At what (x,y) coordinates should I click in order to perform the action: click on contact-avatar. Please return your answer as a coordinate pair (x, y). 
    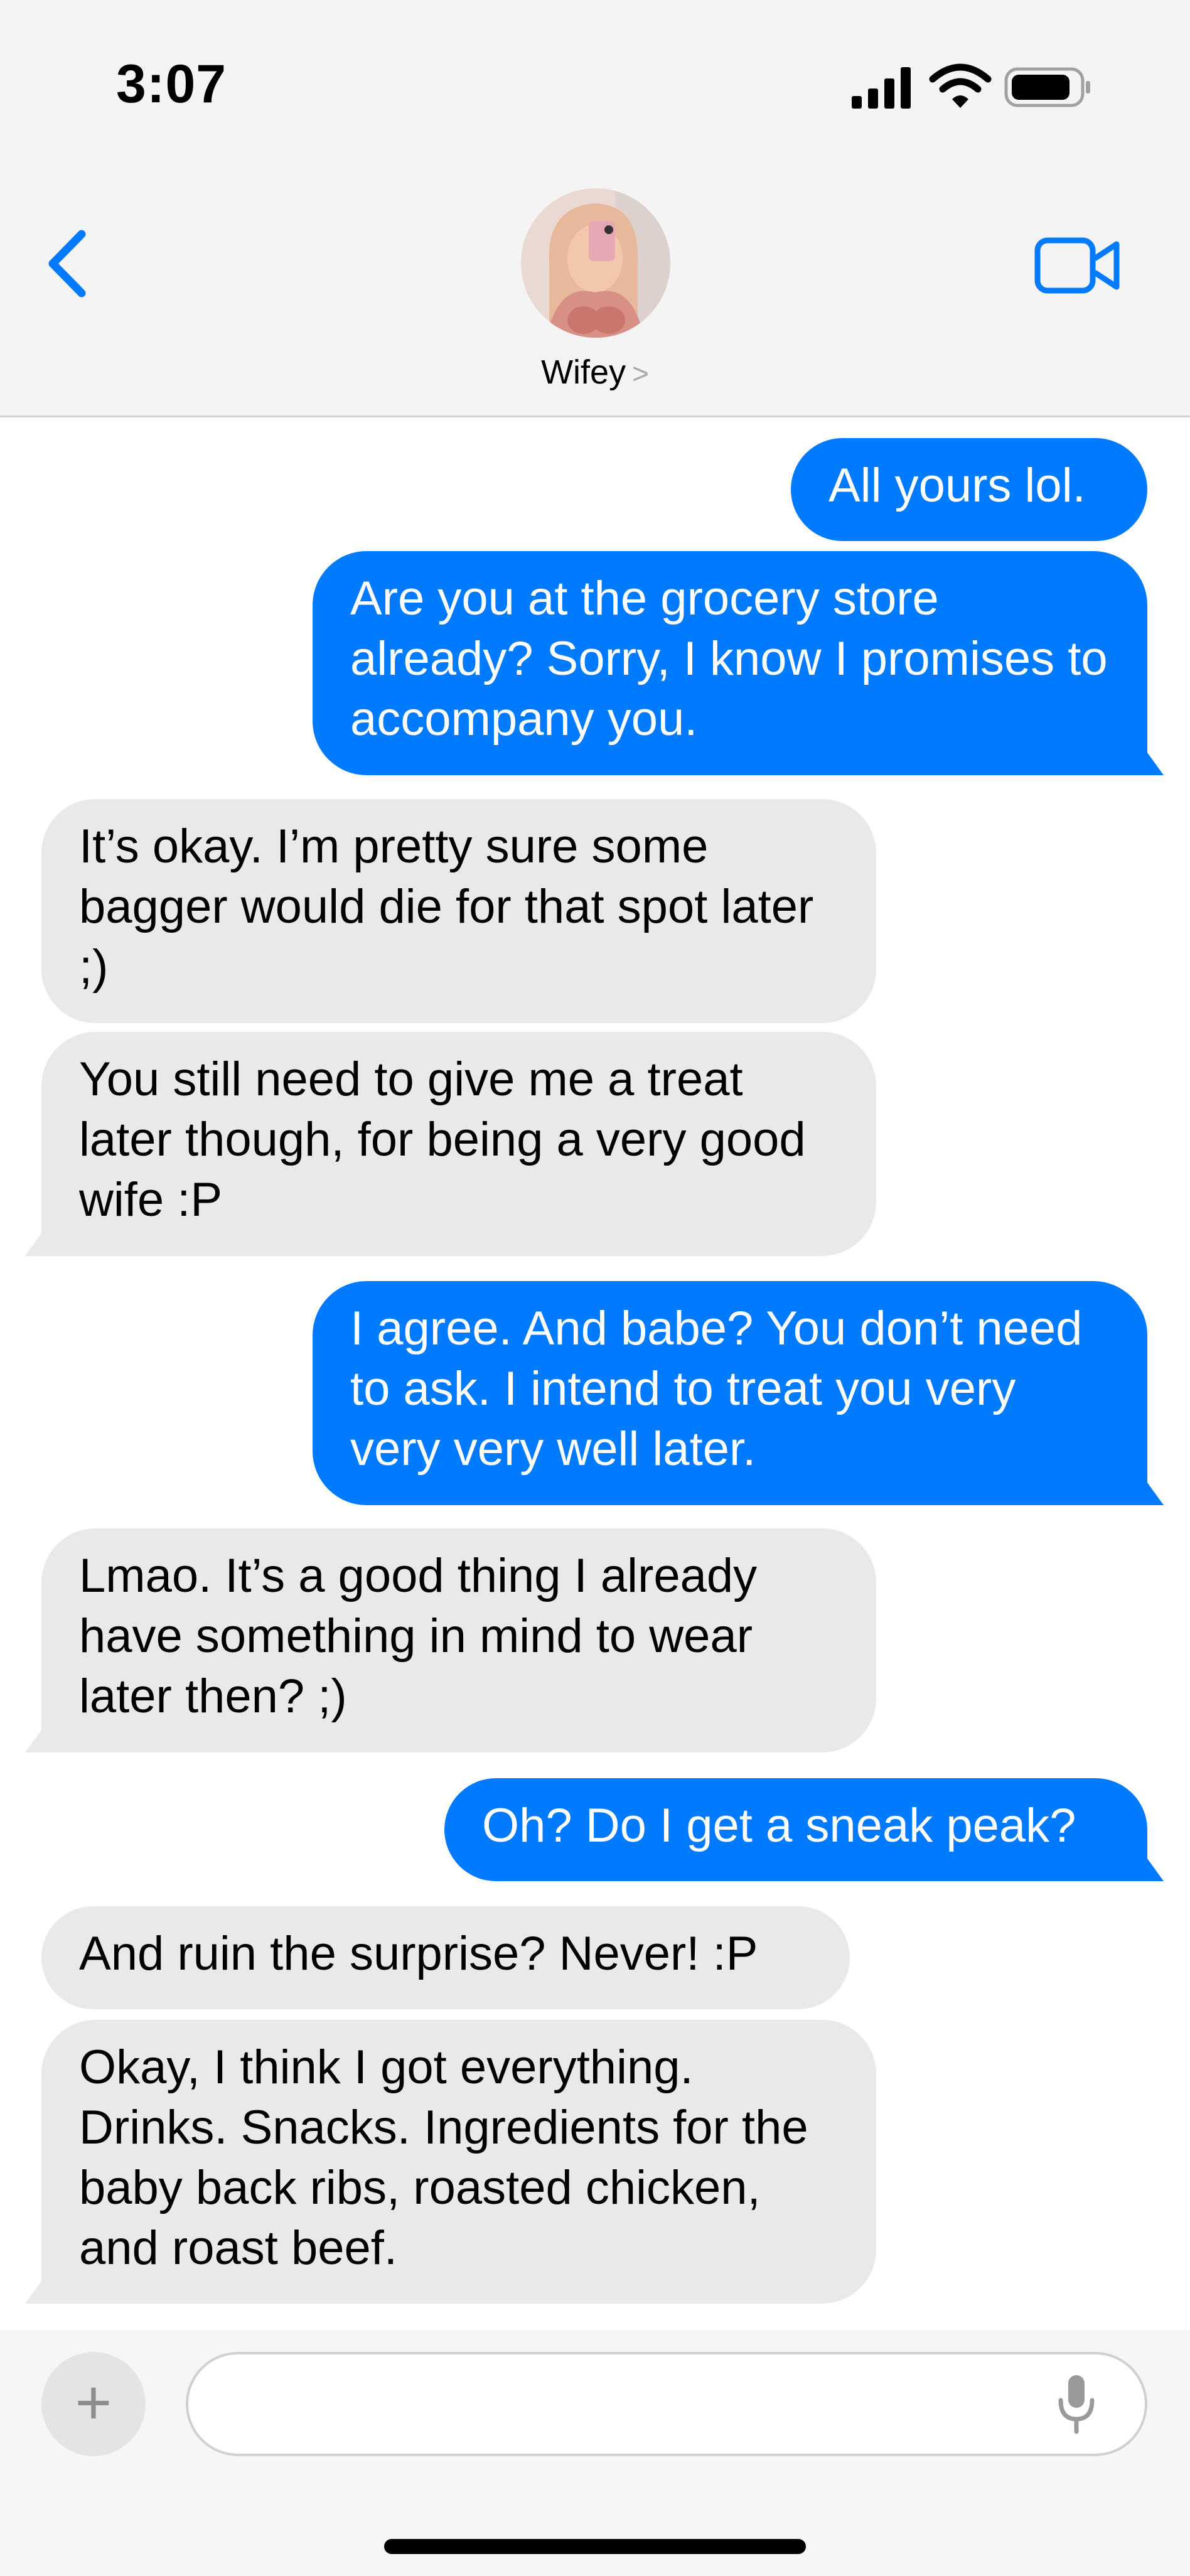
    Looking at the image, I should click on (595, 263).